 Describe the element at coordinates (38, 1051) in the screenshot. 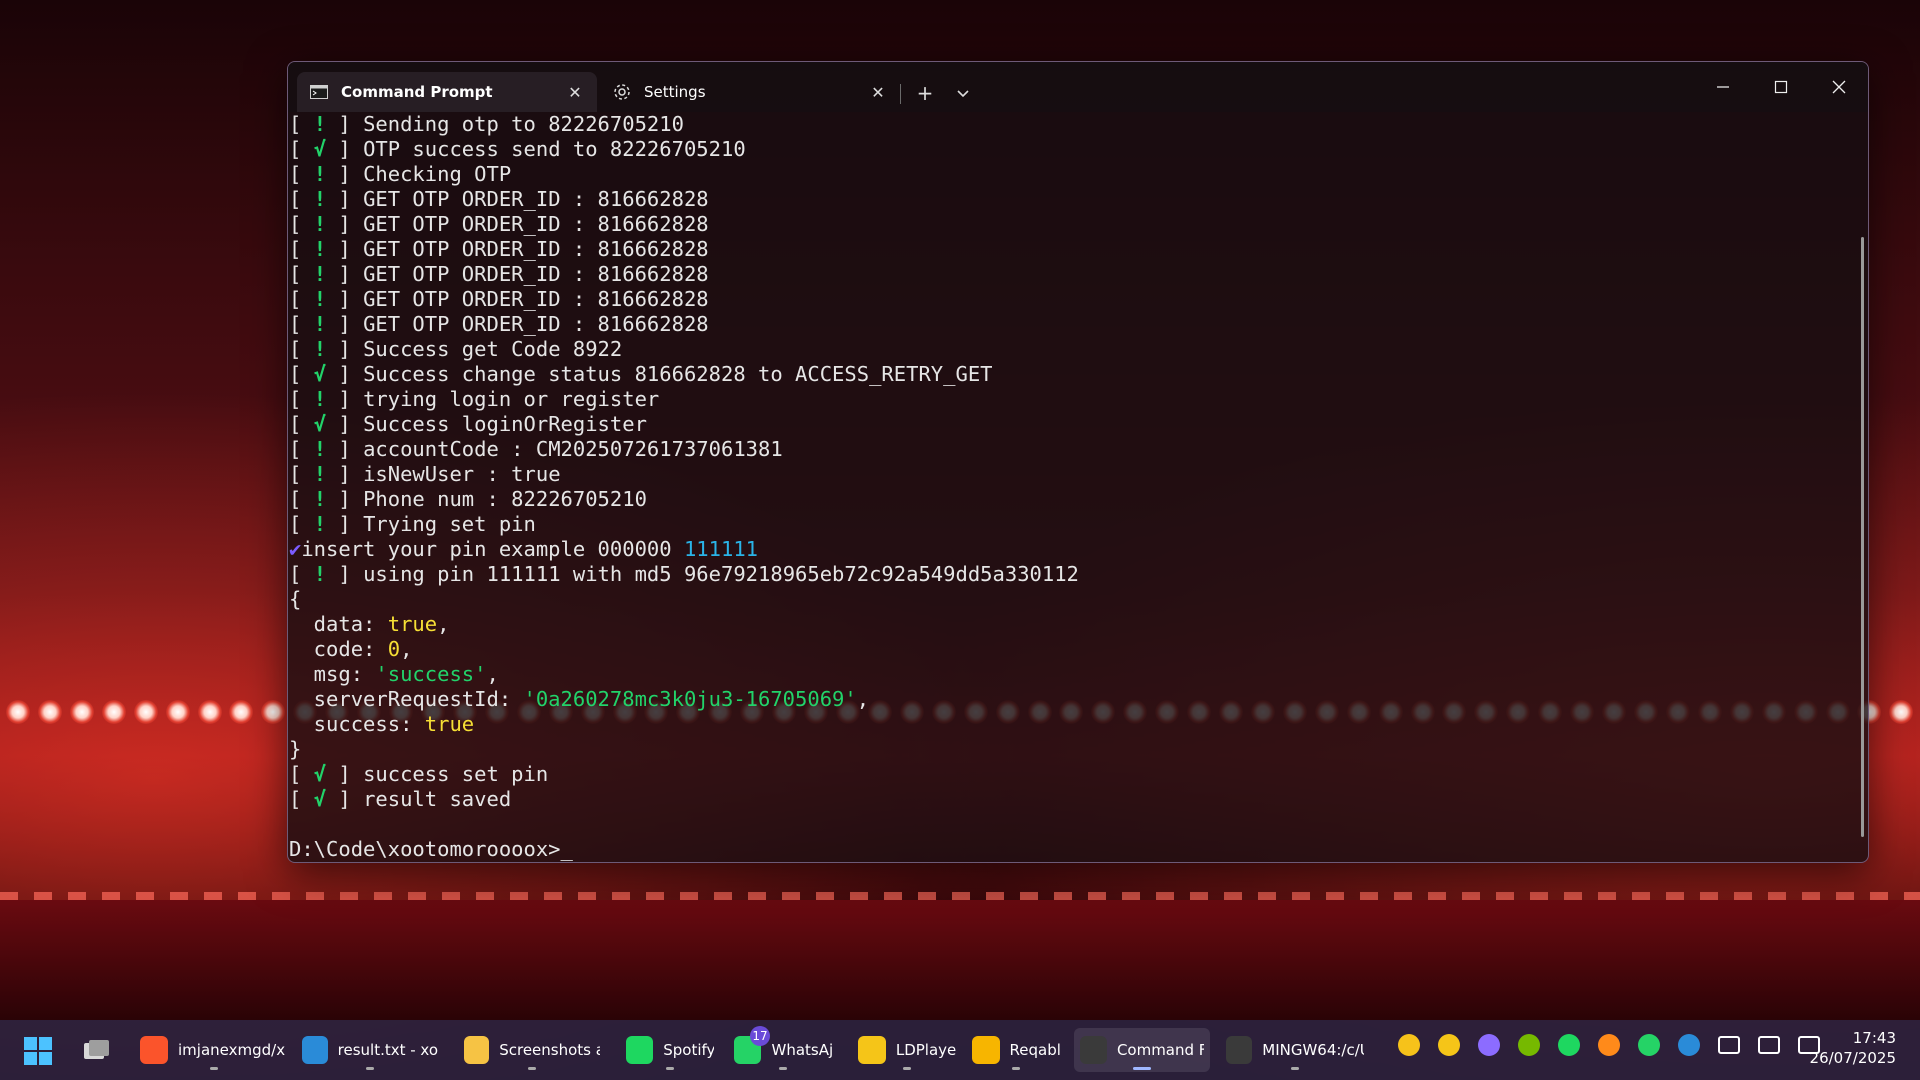

I see `windows-start-icon` at that location.